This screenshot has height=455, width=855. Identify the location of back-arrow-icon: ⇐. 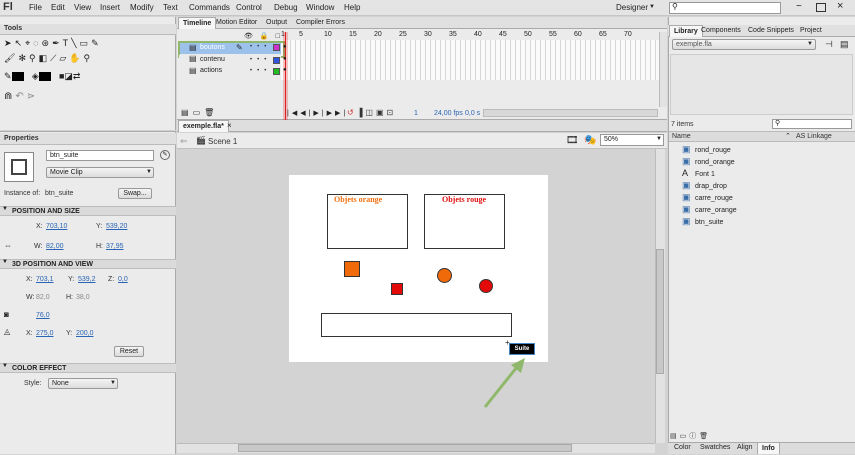
(184, 141).